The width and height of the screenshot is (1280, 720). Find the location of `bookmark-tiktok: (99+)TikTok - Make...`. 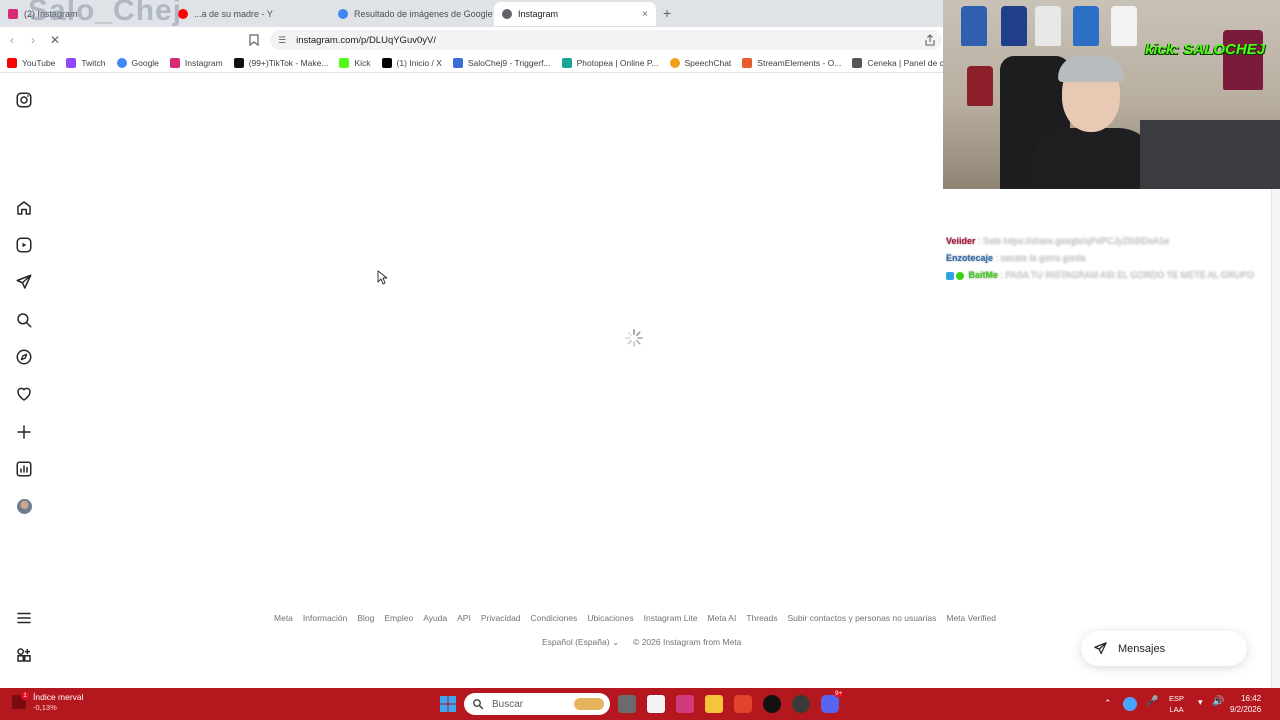

bookmark-tiktok: (99+)TikTok - Make... is located at coordinates (281, 62).